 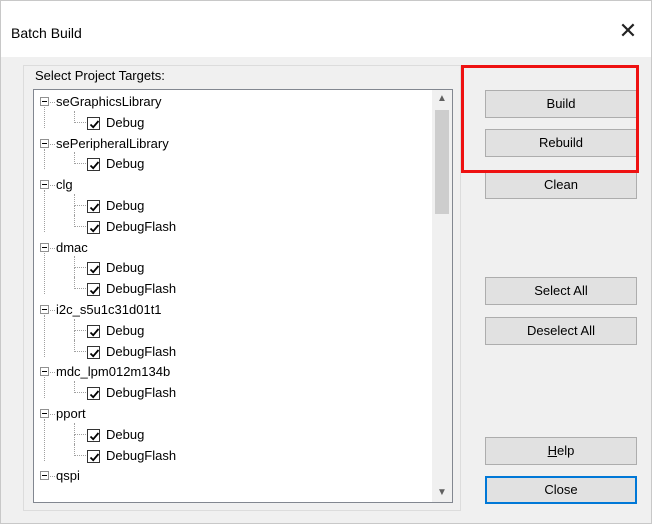 I want to click on tree-node-project: dmac, so click(x=233, y=266).